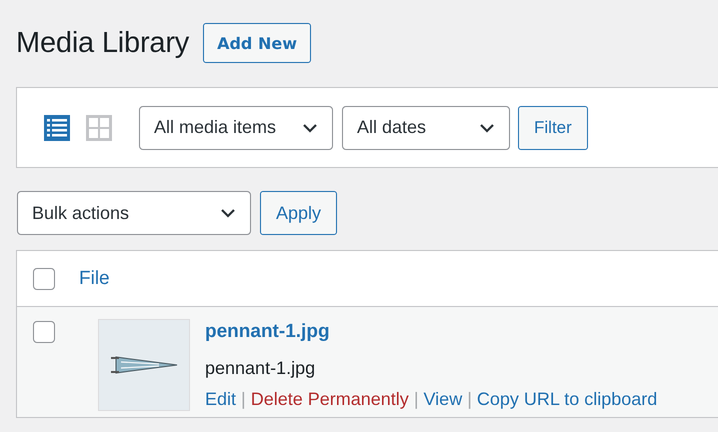 The width and height of the screenshot is (718, 432). What do you see at coordinates (236, 128) in the screenshot?
I see `media-type-dropdown: All media items` at bounding box center [236, 128].